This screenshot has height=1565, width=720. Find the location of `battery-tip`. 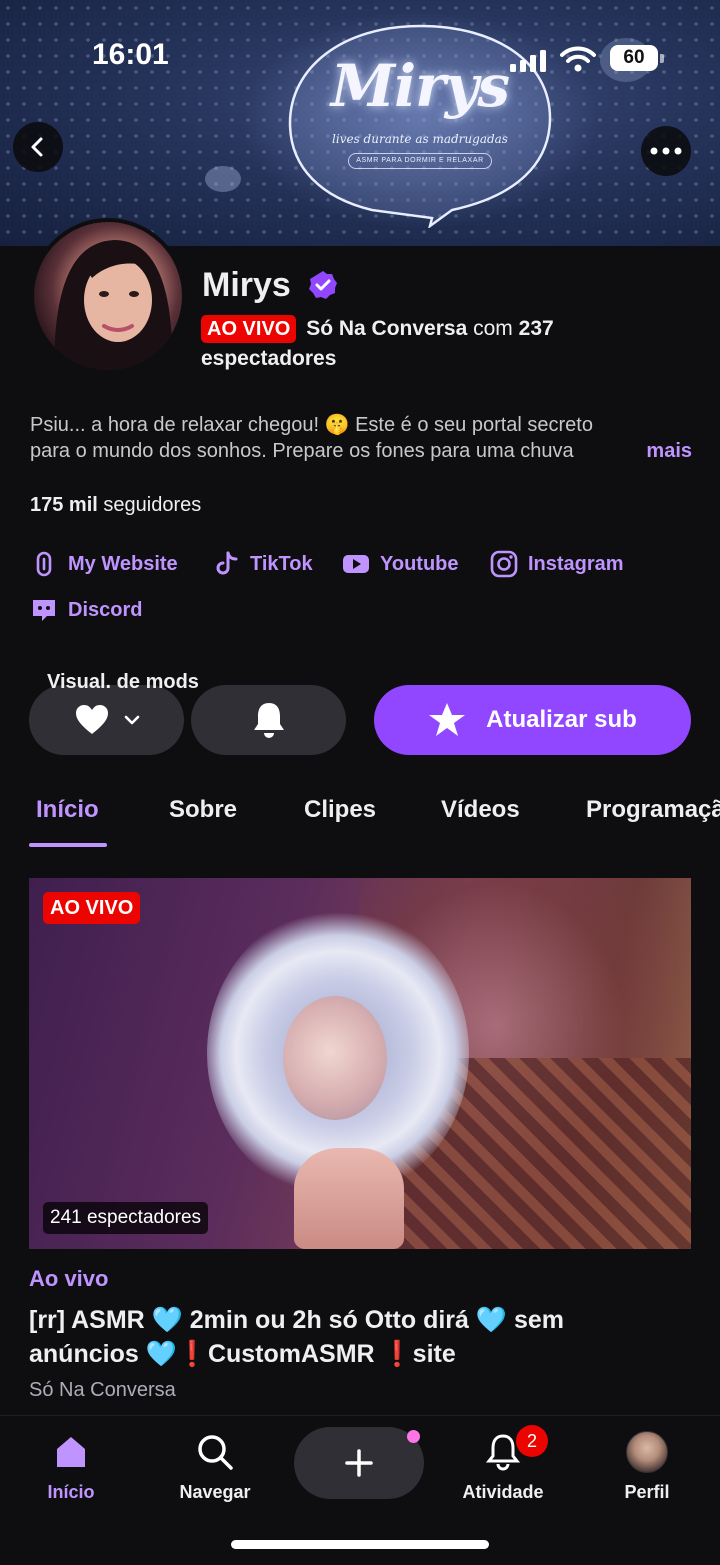

battery-tip is located at coordinates (662, 58).